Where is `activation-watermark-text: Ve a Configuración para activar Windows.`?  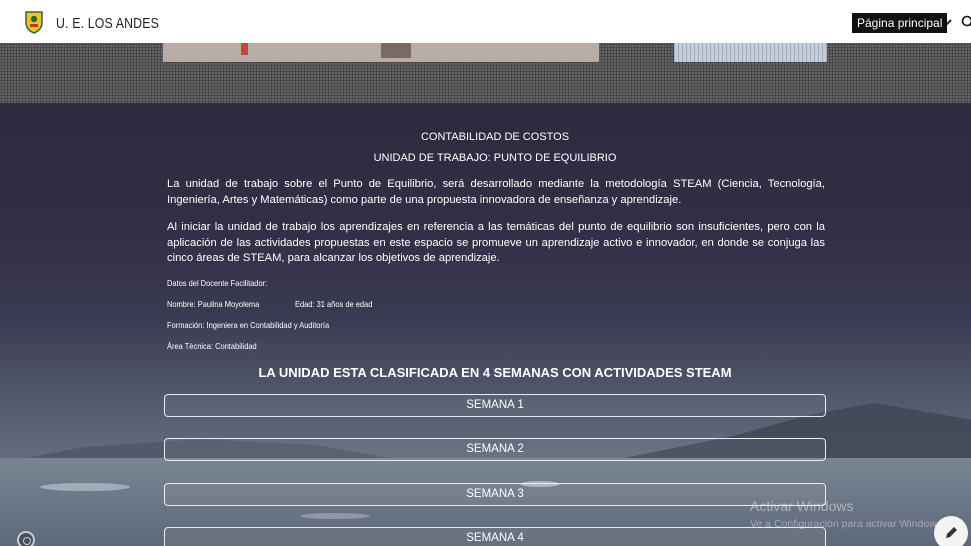 activation-watermark-text: Ve a Configuración para activar Windows. is located at coordinates (847, 524).